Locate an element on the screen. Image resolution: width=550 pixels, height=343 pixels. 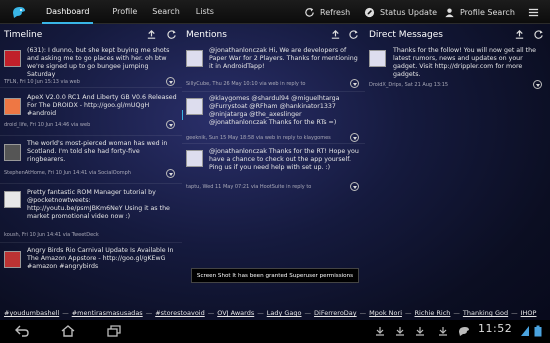
profile-search-label: Profile Search is located at coordinates (487, 12).